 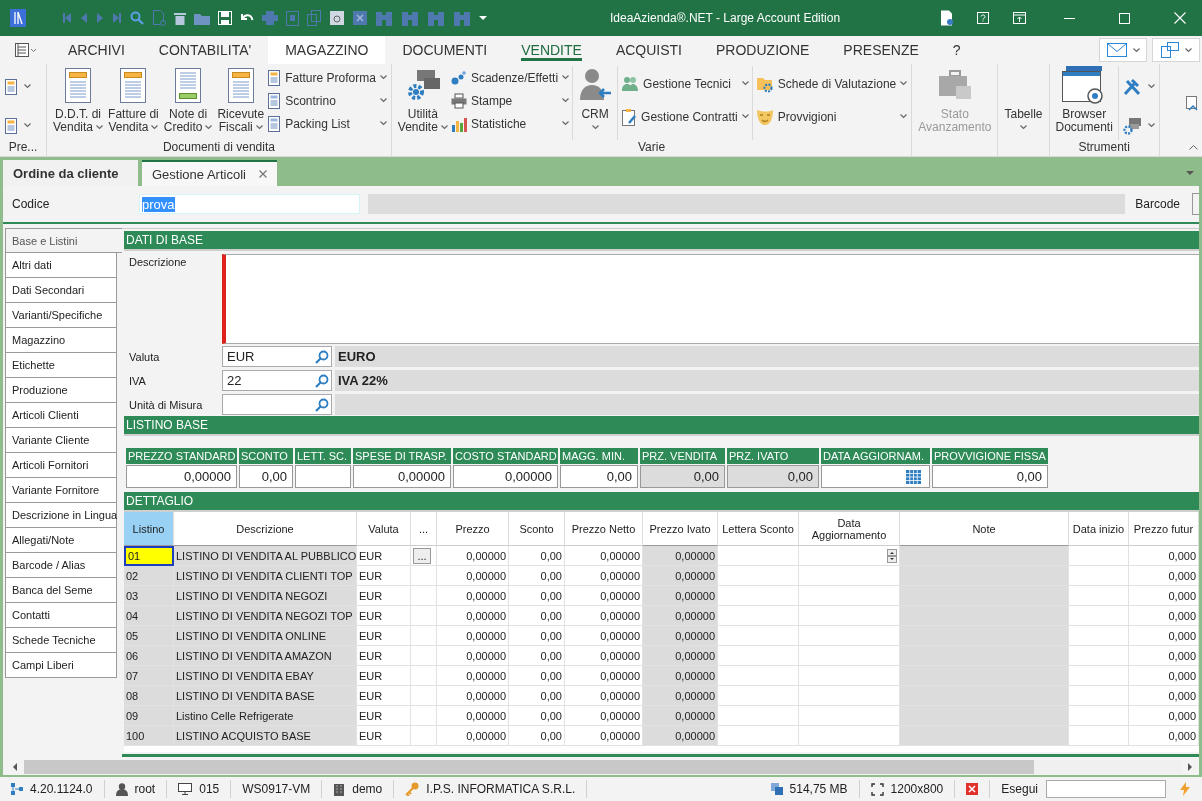 What do you see at coordinates (1106, 789) in the screenshot?
I see `command-field` at bounding box center [1106, 789].